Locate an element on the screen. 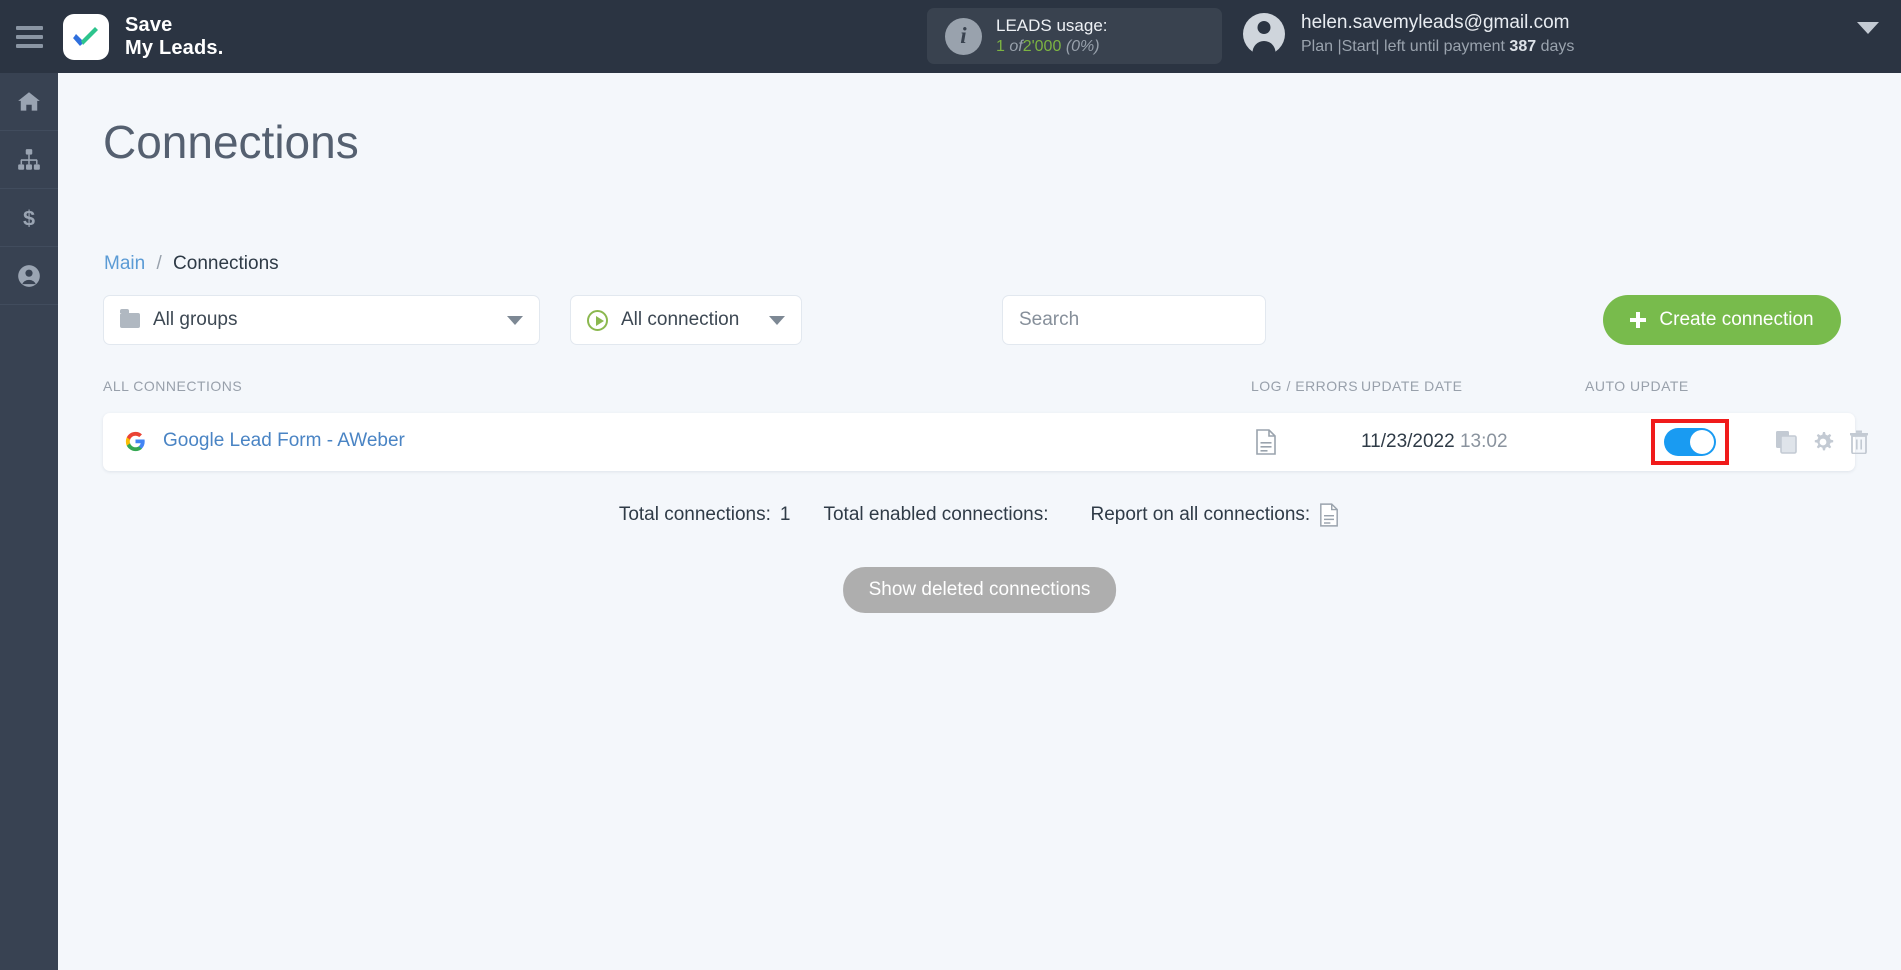 The image size is (1901, 970). update-time-value: 13:02 is located at coordinates (1483, 441).